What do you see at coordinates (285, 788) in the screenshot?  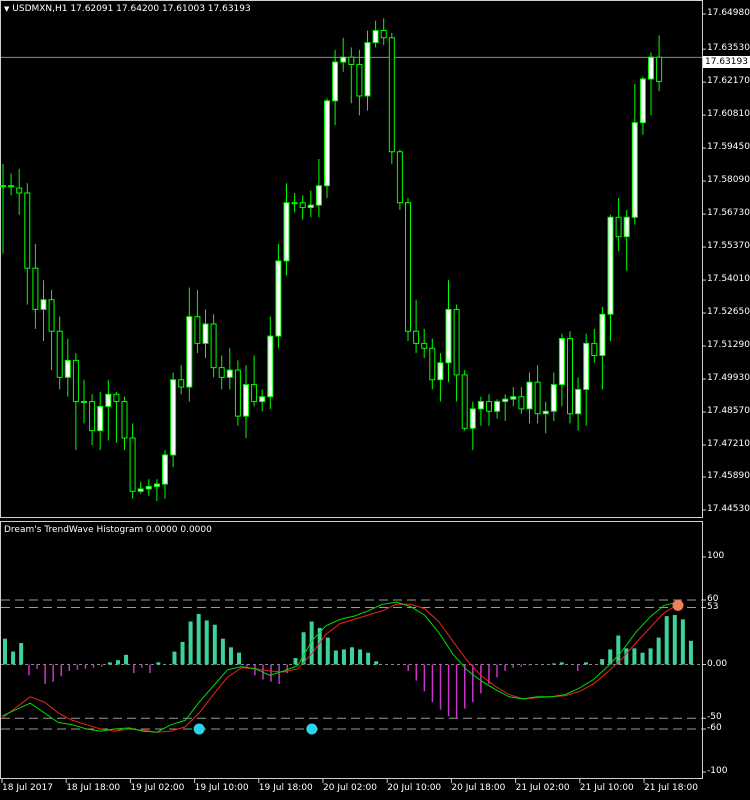 I see `time-axis-label: 19 Jul 18:00` at bounding box center [285, 788].